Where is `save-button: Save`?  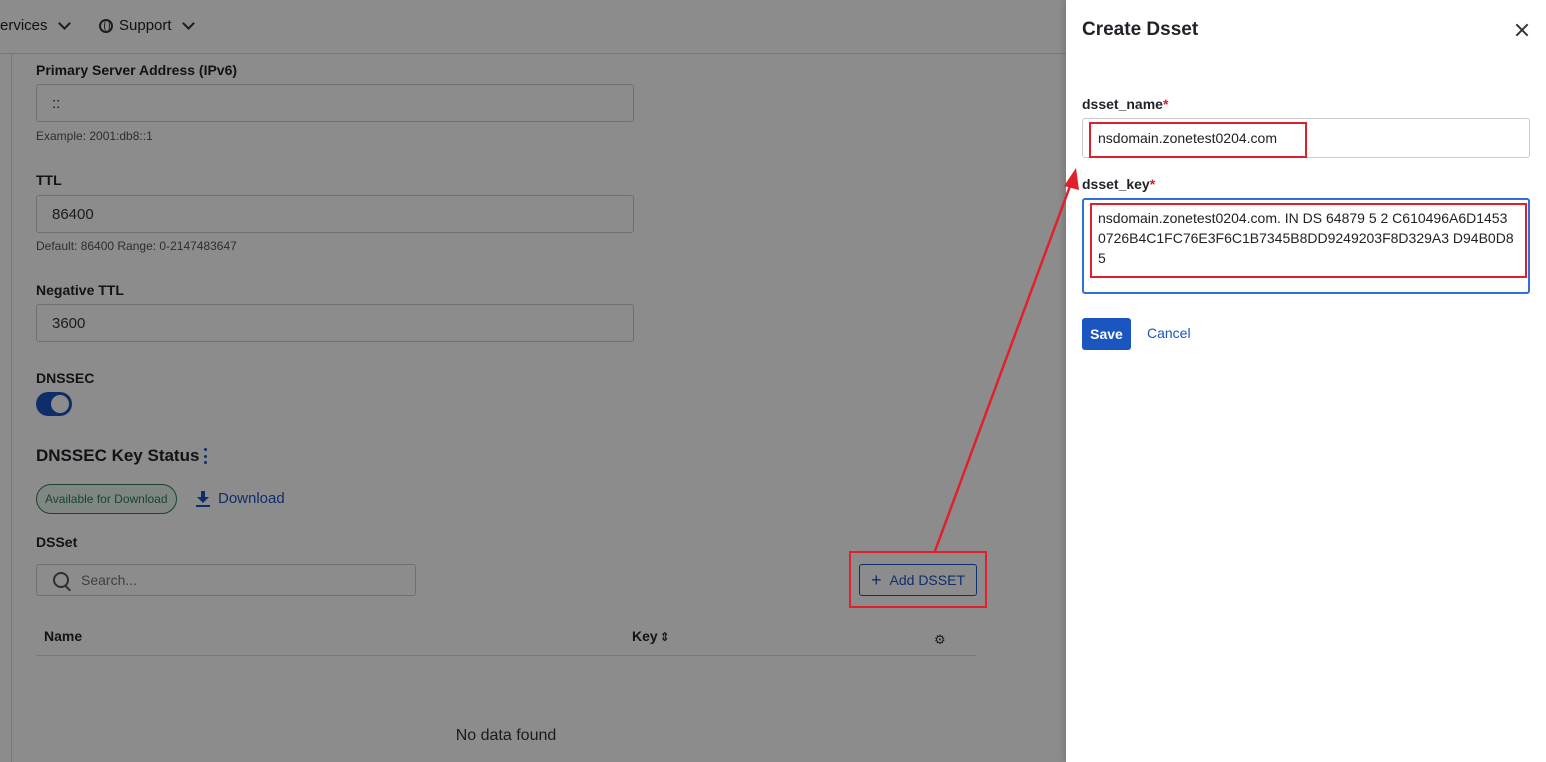 save-button: Save is located at coordinates (1106, 334).